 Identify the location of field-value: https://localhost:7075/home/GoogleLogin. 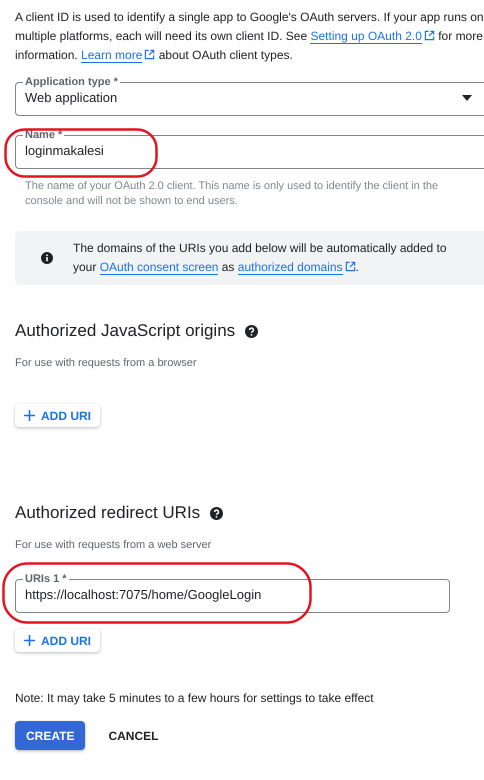
(143, 595).